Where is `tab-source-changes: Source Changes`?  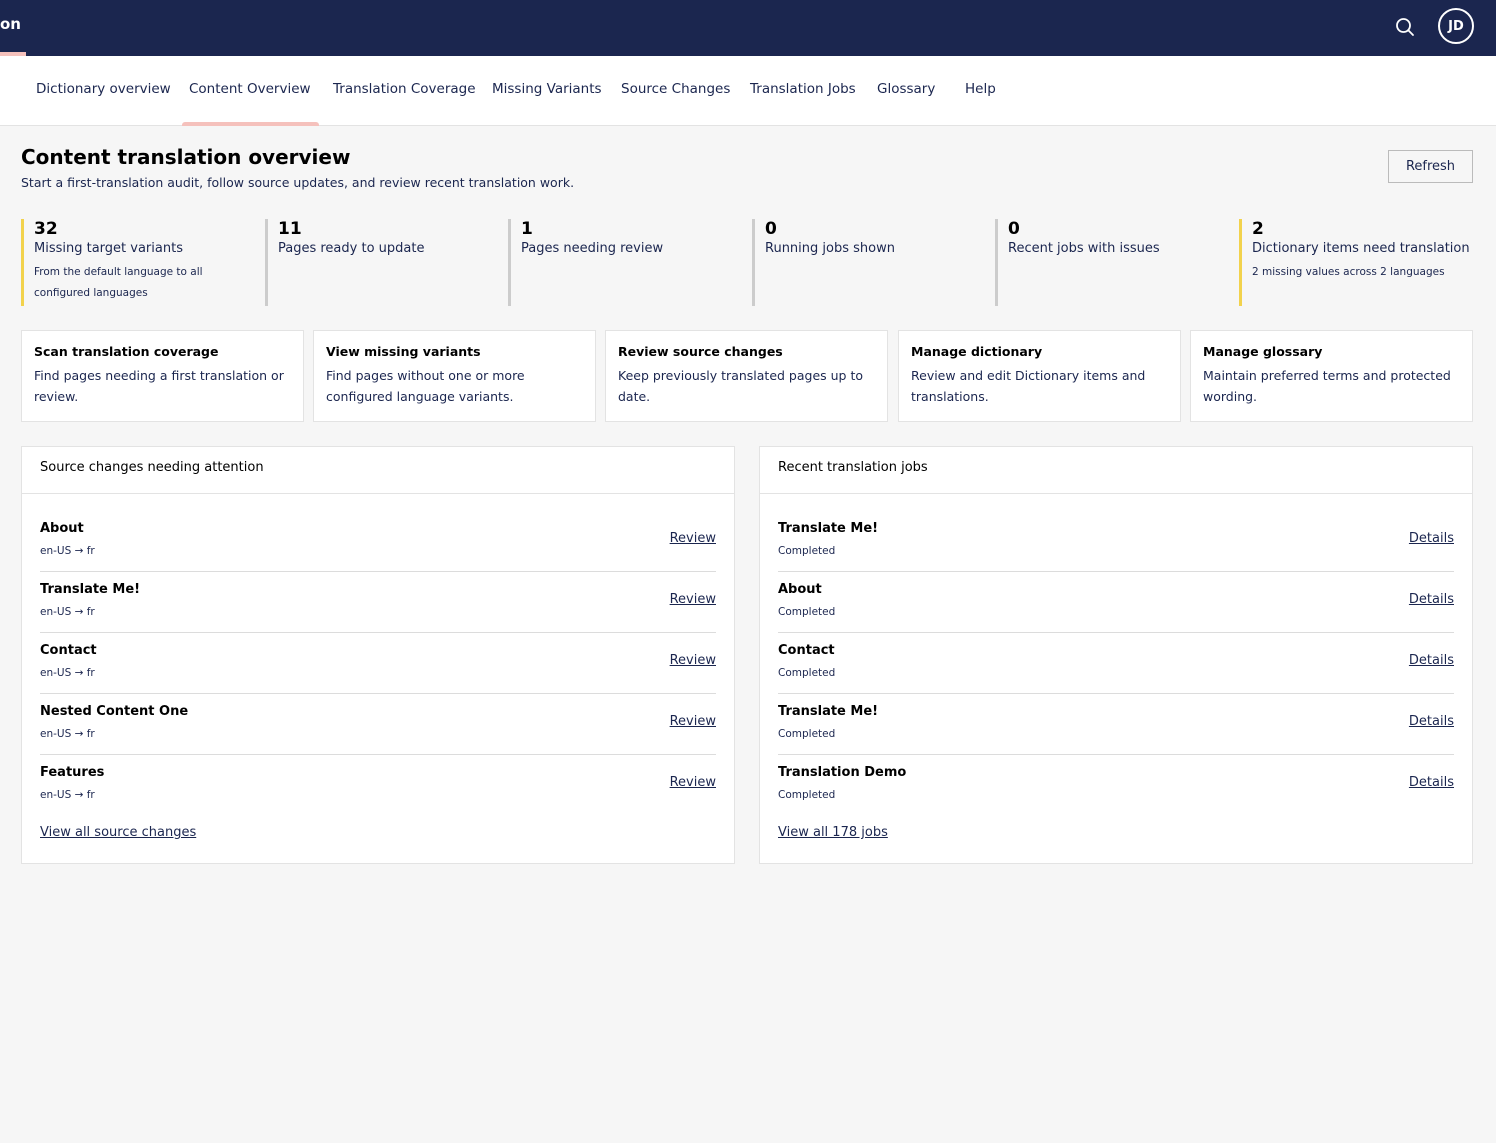 tab-source-changes: Source Changes is located at coordinates (675, 91).